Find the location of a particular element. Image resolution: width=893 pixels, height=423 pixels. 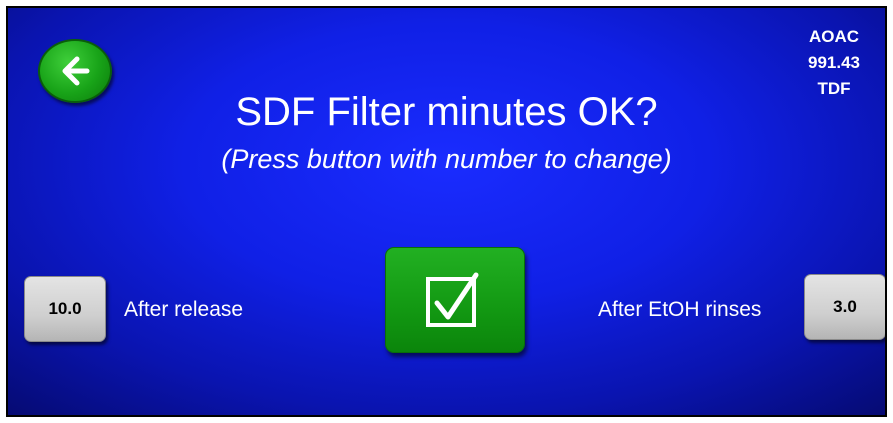

arrow-left-icon is located at coordinates (76, 71).